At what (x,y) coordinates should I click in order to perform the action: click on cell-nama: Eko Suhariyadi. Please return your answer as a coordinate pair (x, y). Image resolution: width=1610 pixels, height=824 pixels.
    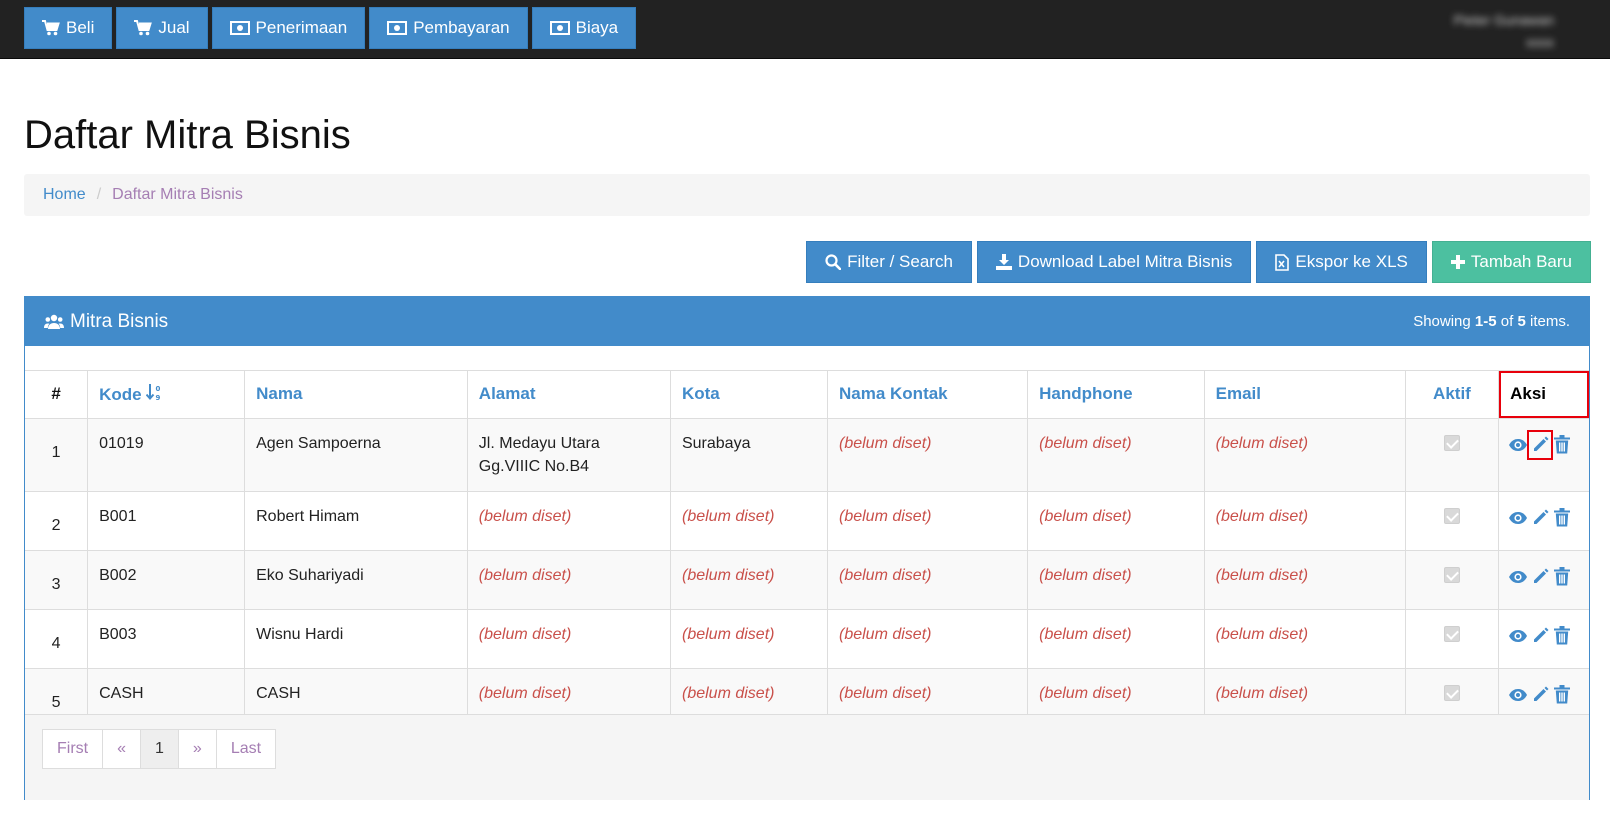
    Looking at the image, I should click on (356, 579).